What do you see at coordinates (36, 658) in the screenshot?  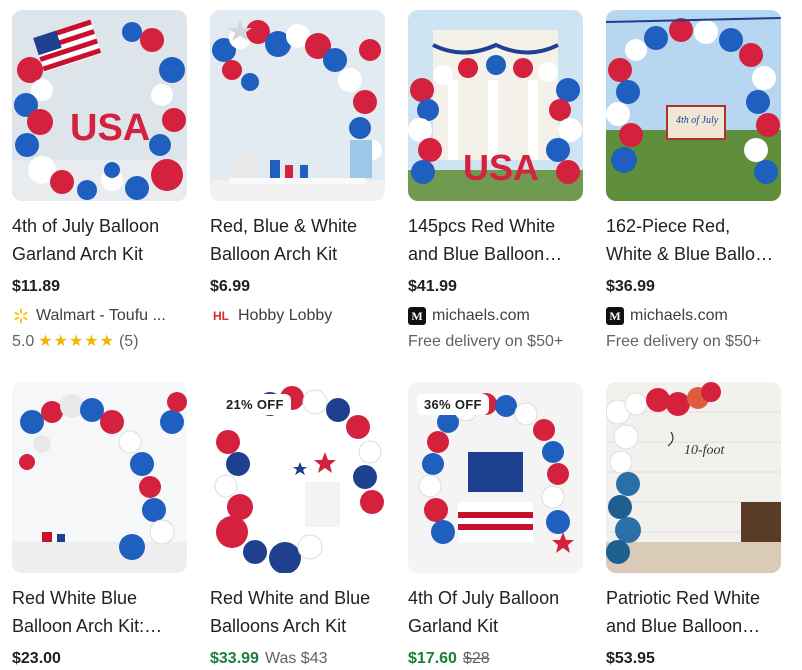 I see `price: $23.00` at bounding box center [36, 658].